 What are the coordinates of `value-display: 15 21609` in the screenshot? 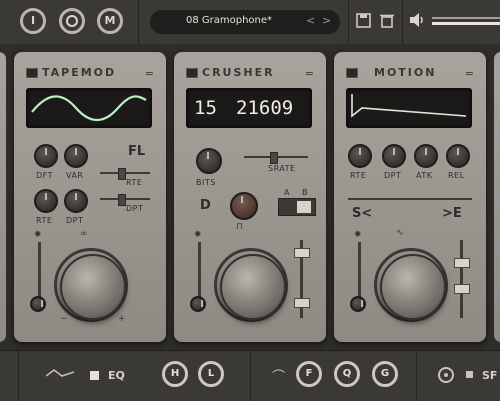 It's located at (249, 108).